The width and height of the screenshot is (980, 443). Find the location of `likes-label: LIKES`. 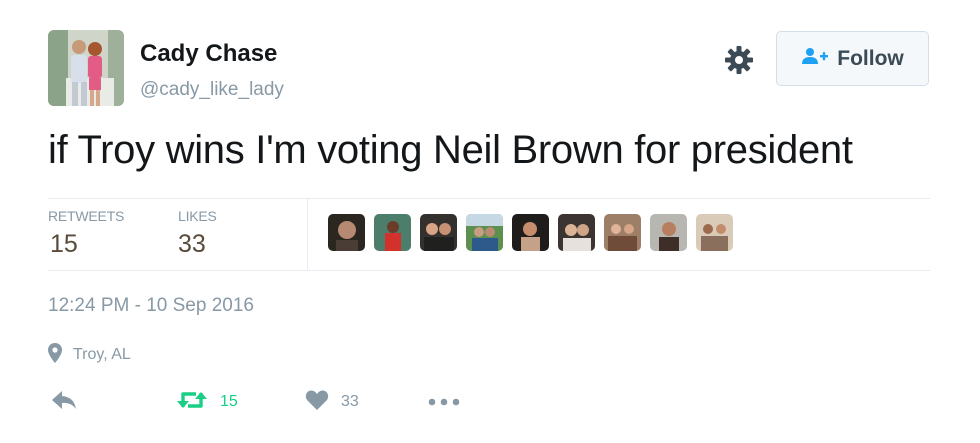

likes-label: LIKES is located at coordinates (197, 216).